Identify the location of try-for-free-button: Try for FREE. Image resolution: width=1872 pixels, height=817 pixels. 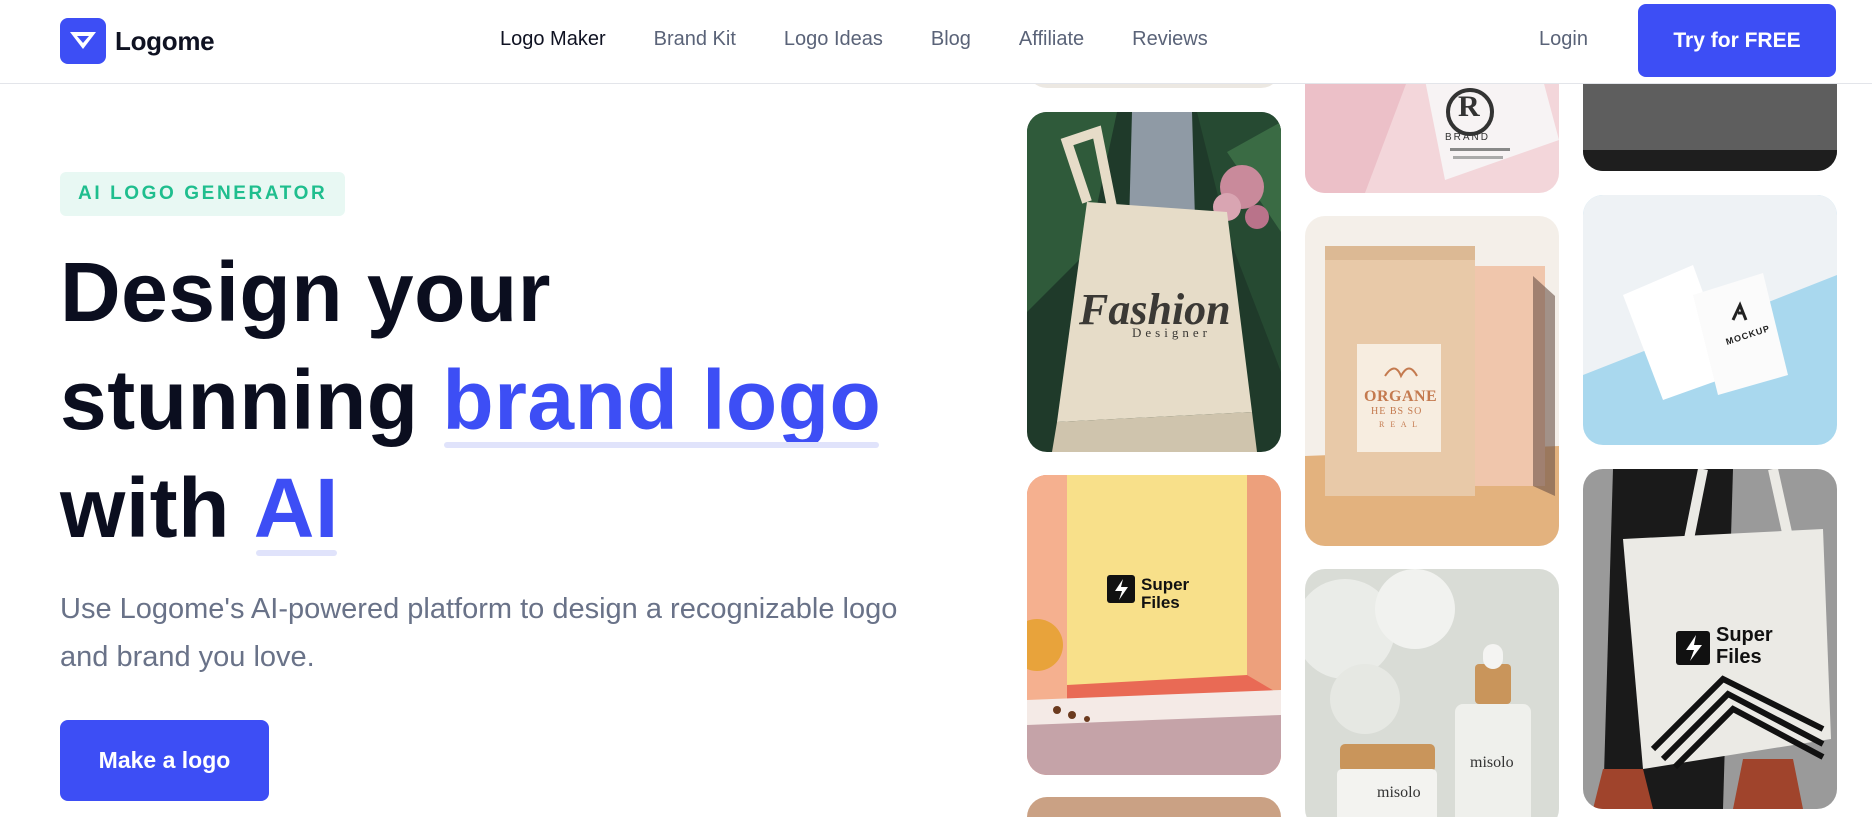
(1737, 40).